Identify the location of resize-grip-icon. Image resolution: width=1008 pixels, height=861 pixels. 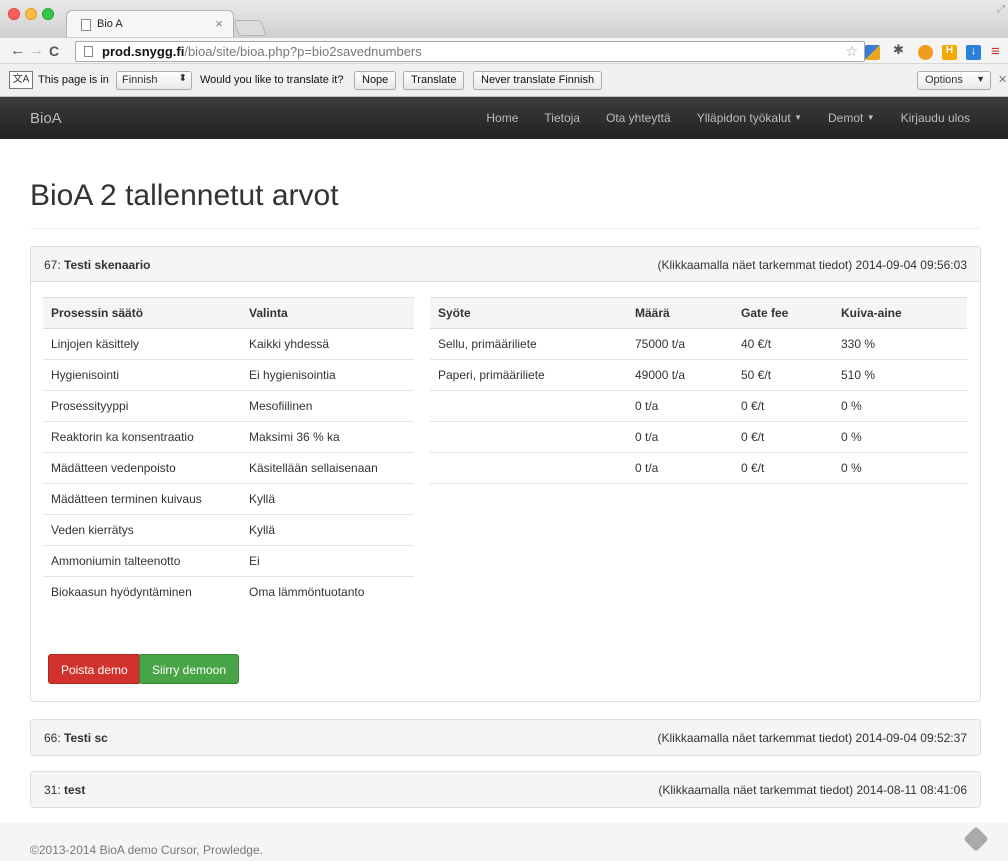
(976, 839).